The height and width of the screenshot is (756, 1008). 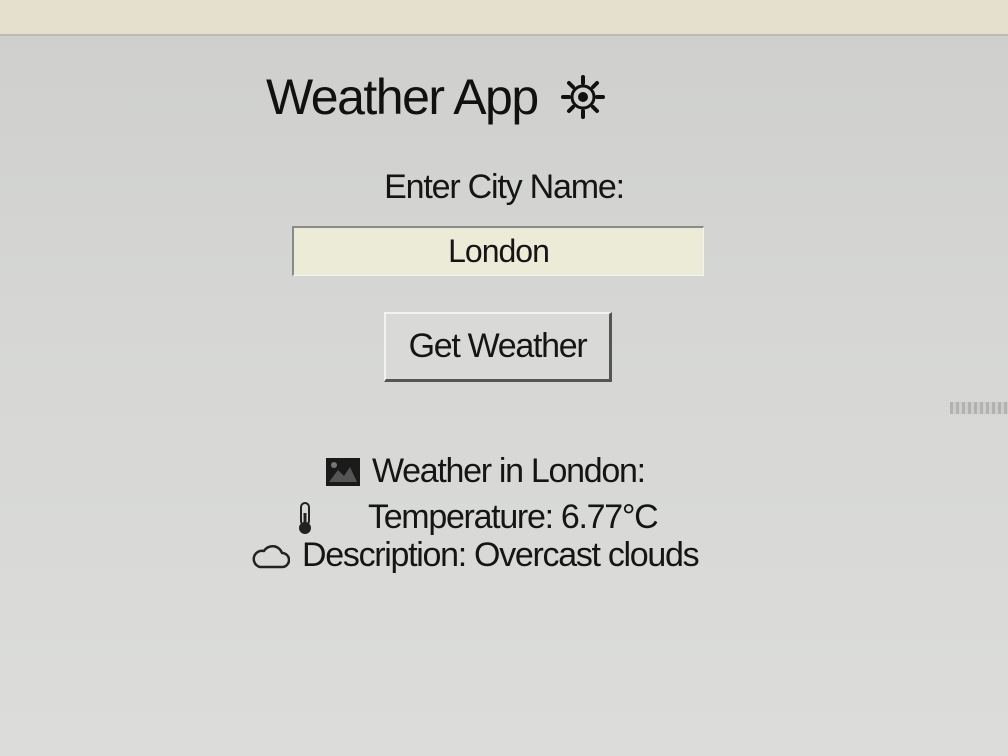 What do you see at coordinates (979, 408) in the screenshot?
I see `screen-artifact` at bounding box center [979, 408].